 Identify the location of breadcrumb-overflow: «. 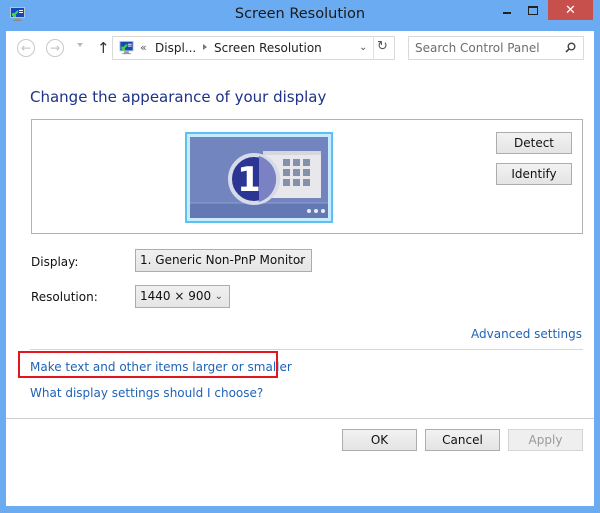
(143, 47).